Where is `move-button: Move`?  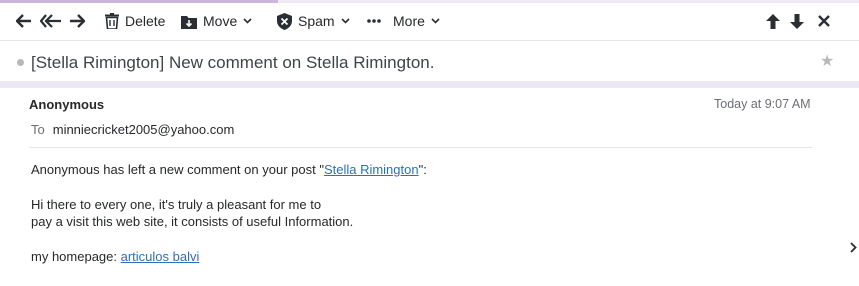 move-button: Move is located at coordinates (216, 21).